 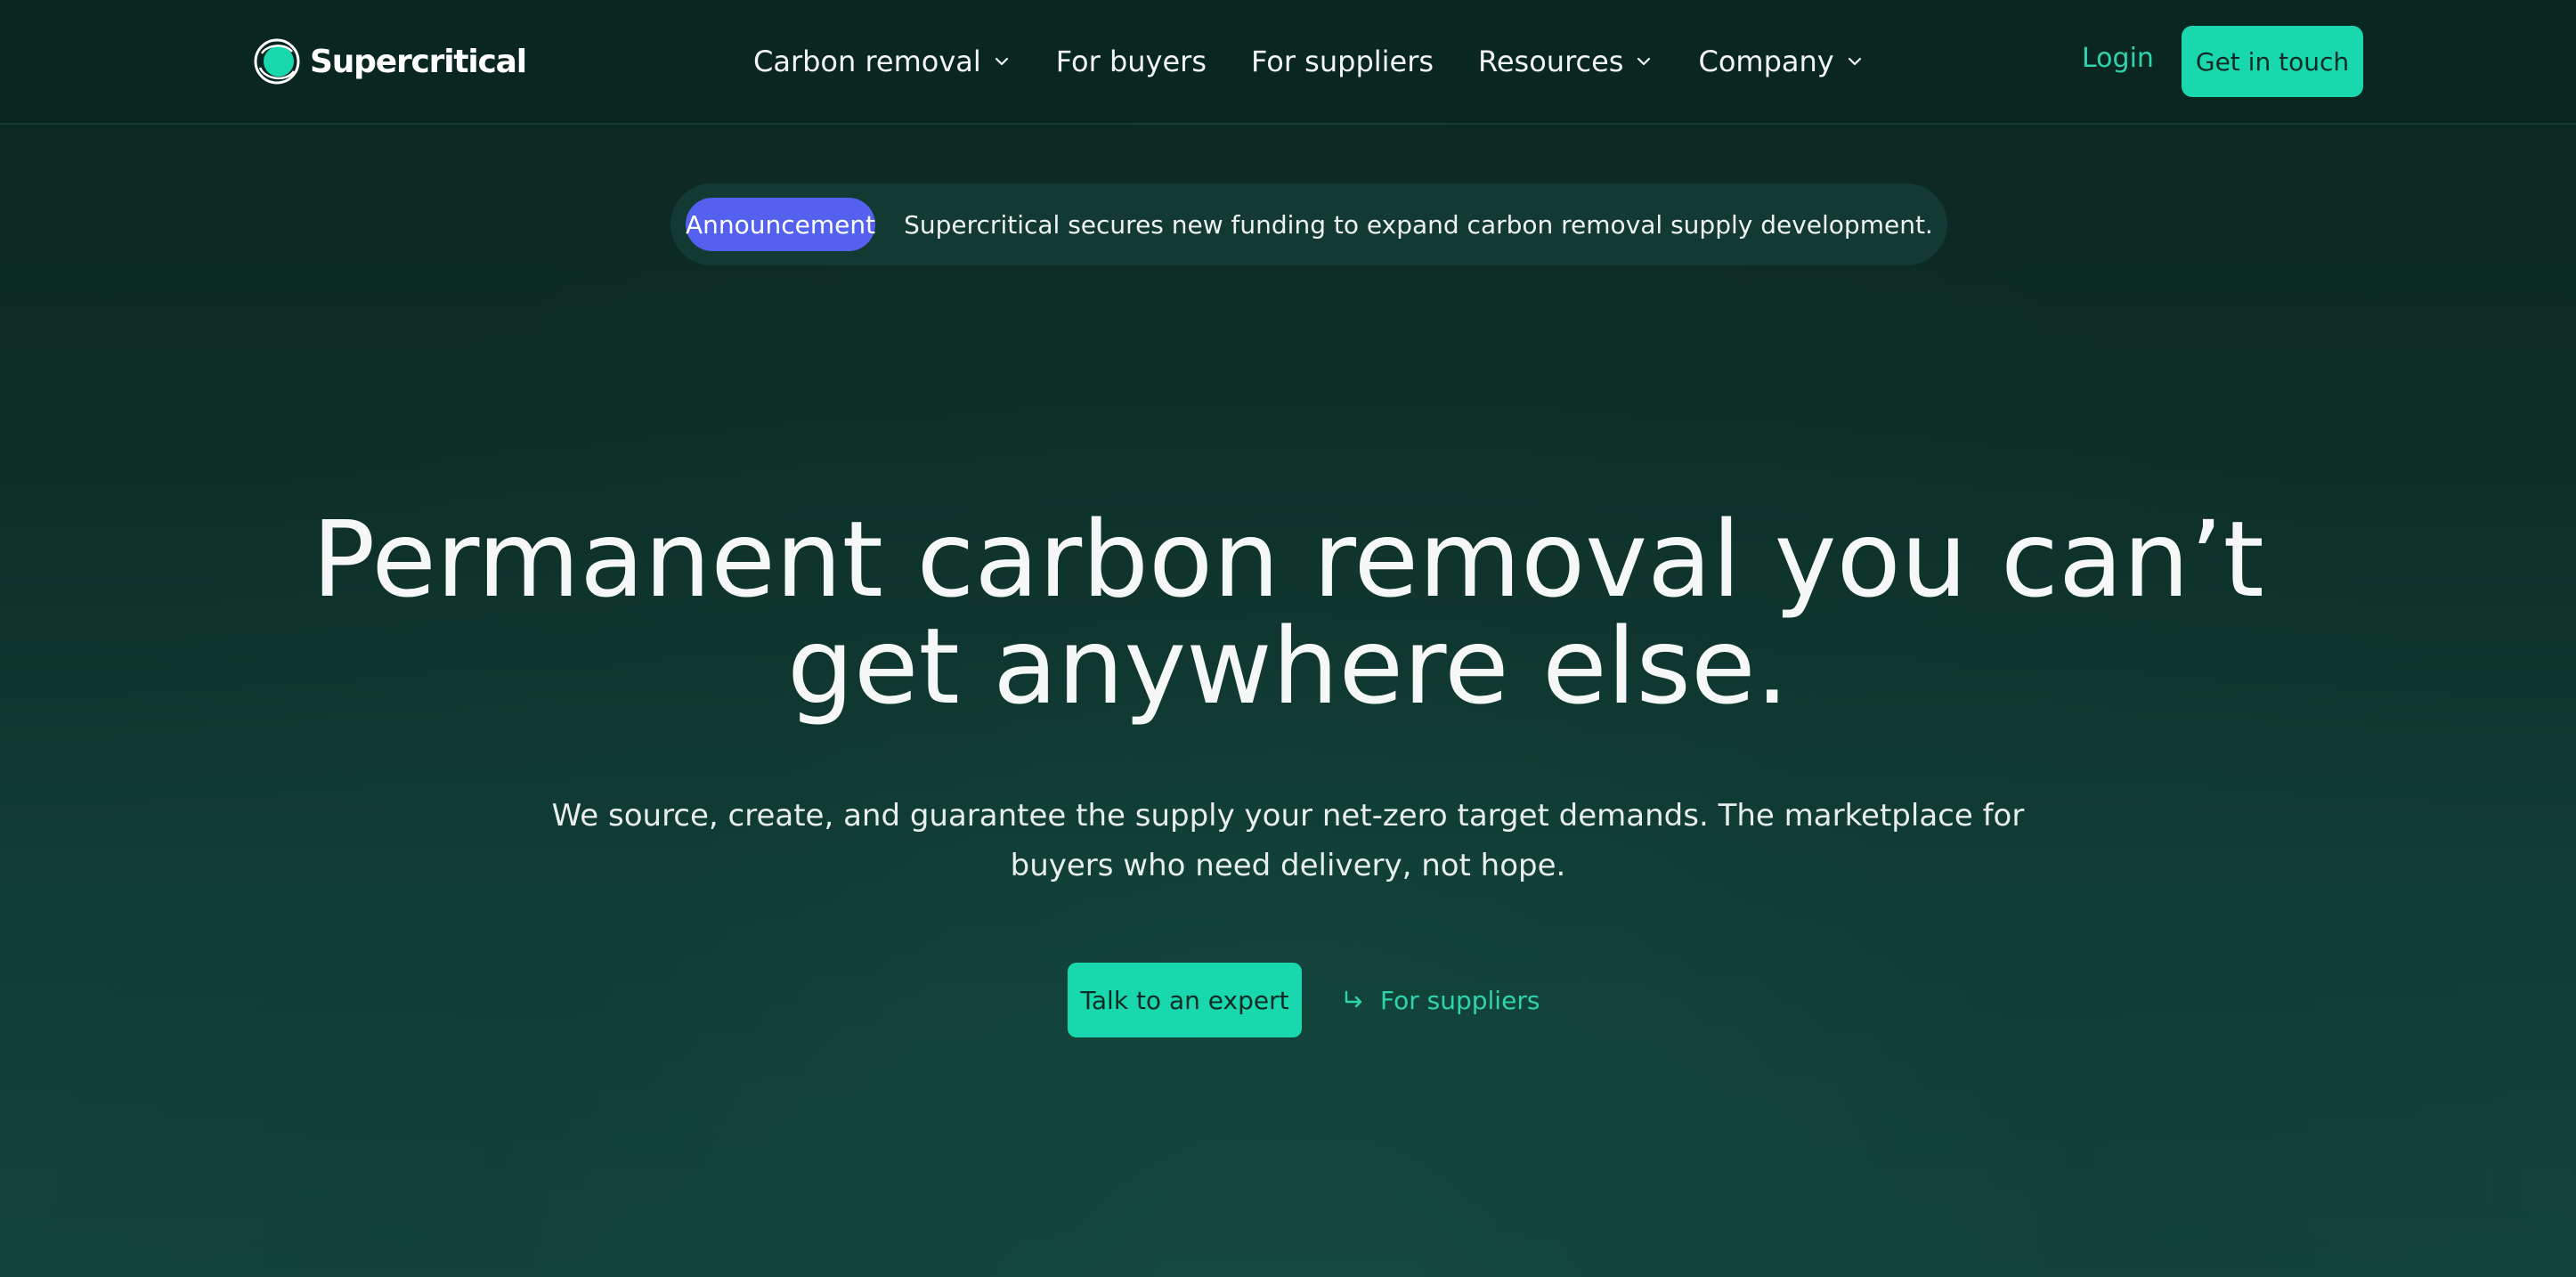 I want to click on nav-item-resources: Resources, so click(x=1566, y=62).